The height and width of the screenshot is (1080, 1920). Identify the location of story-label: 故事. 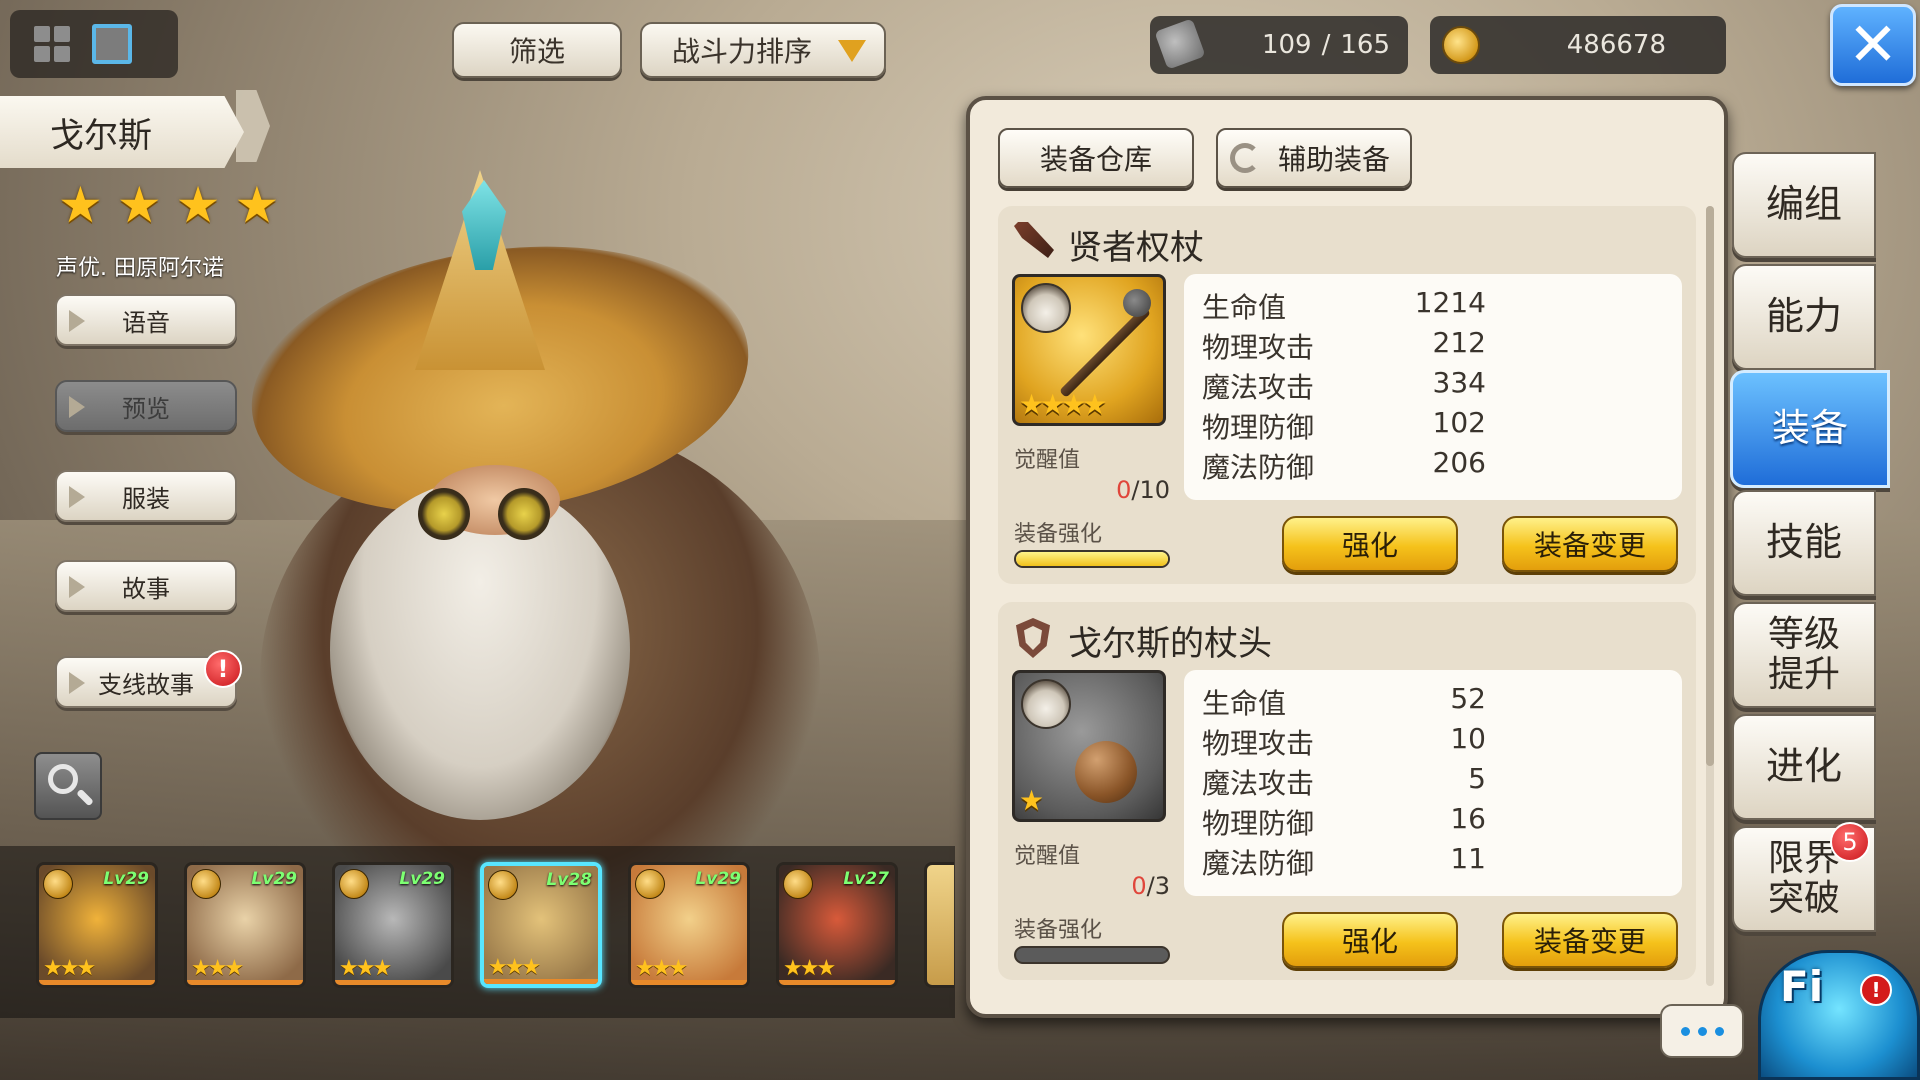
(146, 588).